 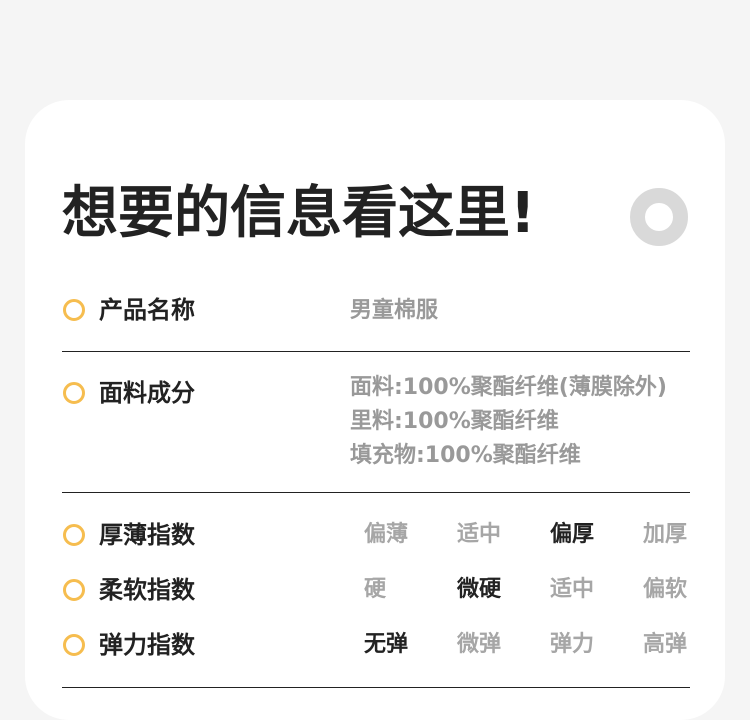 What do you see at coordinates (147, 535) in the screenshot?
I see `thickness-label: 厚薄指数` at bounding box center [147, 535].